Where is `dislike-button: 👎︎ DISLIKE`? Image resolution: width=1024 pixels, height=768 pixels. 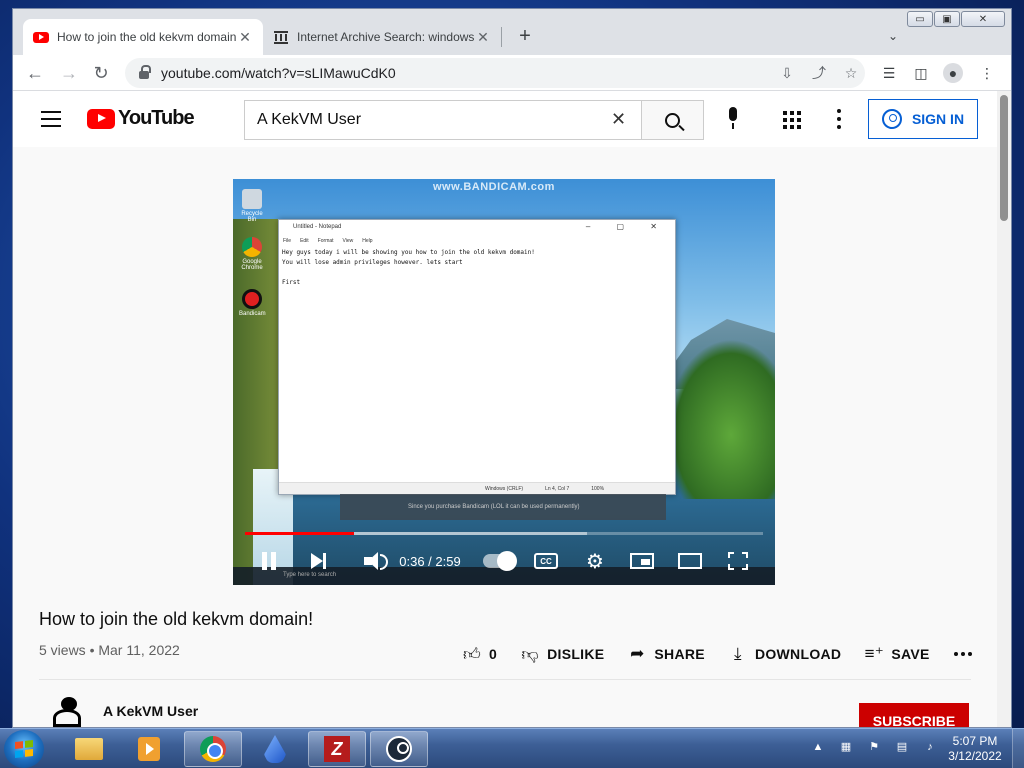 dislike-button: 👎︎ DISLIKE is located at coordinates (561, 654).